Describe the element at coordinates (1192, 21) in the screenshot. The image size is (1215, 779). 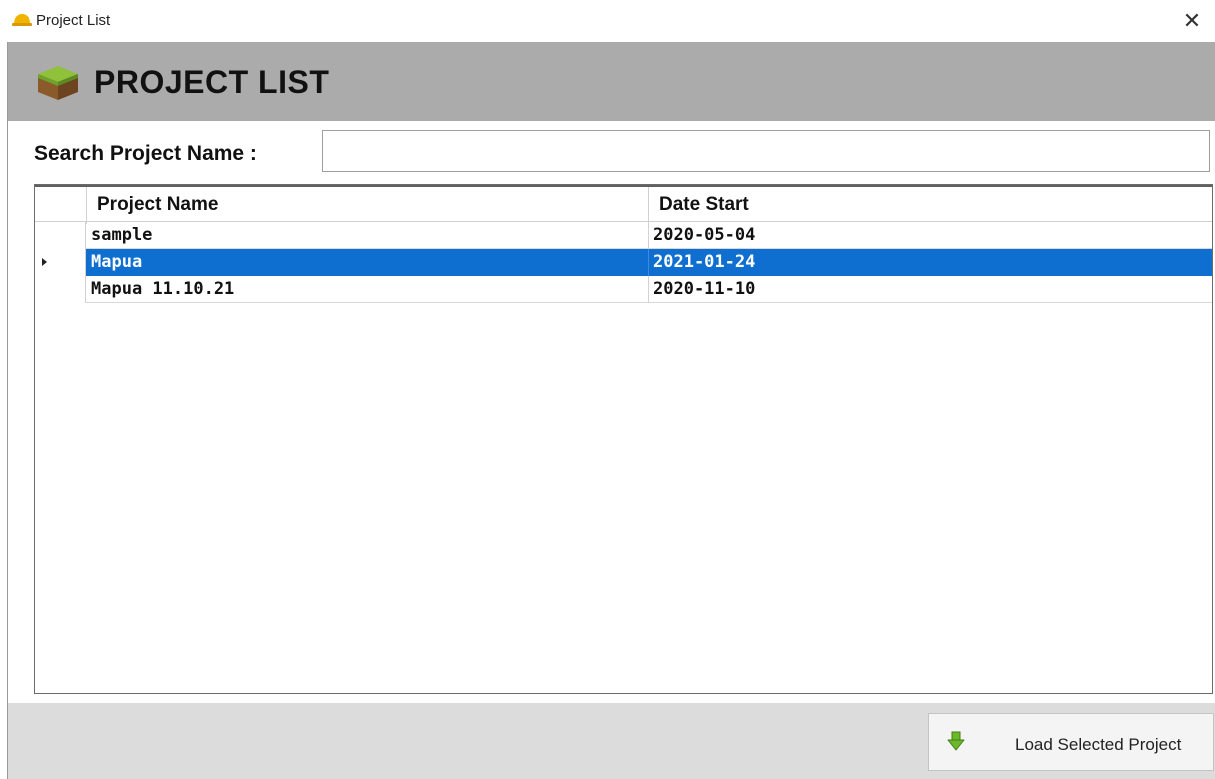
I see `close-icon: ✕` at that location.